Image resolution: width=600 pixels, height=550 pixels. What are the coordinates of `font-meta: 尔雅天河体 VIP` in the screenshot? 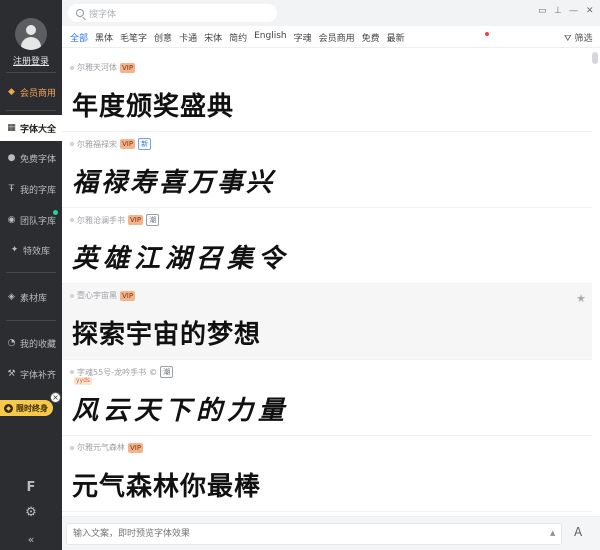 It's located at (103, 67).